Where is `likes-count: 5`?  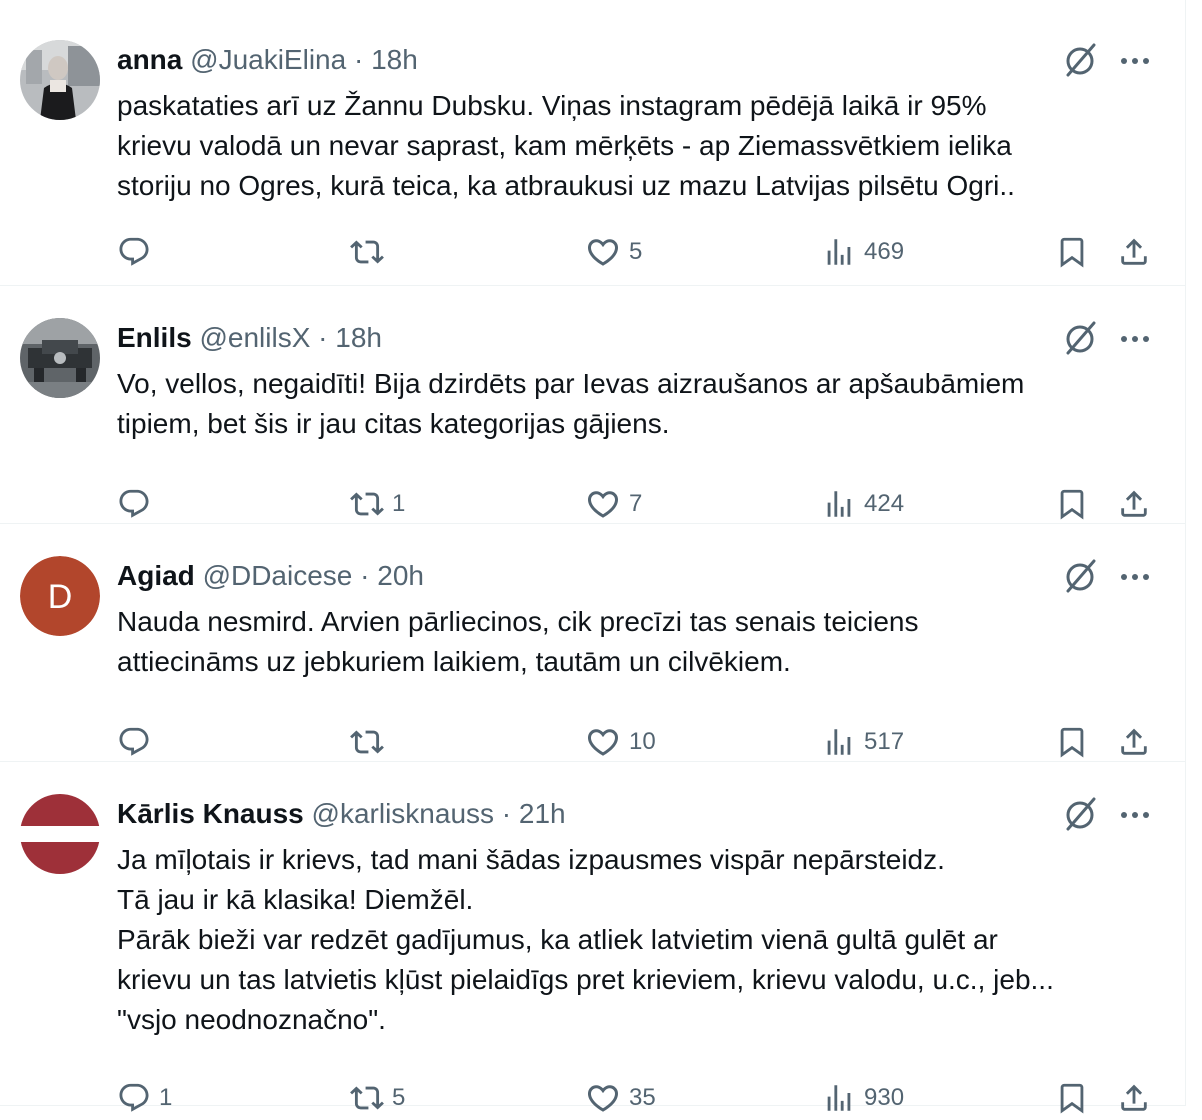
likes-count: 5 is located at coordinates (636, 251).